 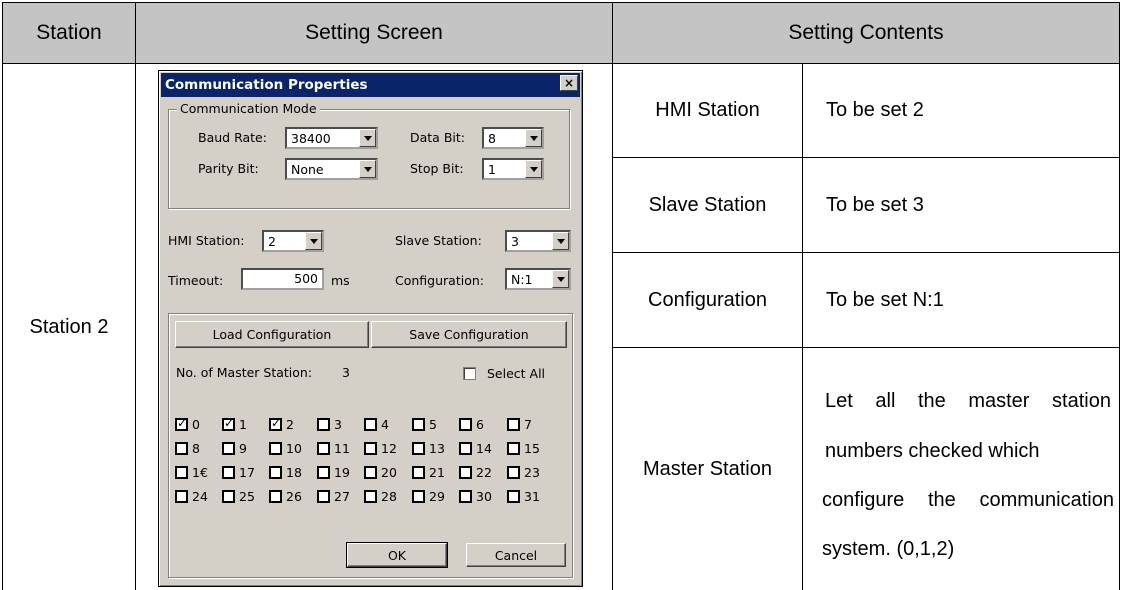 What do you see at coordinates (374, 32) in the screenshot?
I see `header-setting-screen: Setting Screen` at bounding box center [374, 32].